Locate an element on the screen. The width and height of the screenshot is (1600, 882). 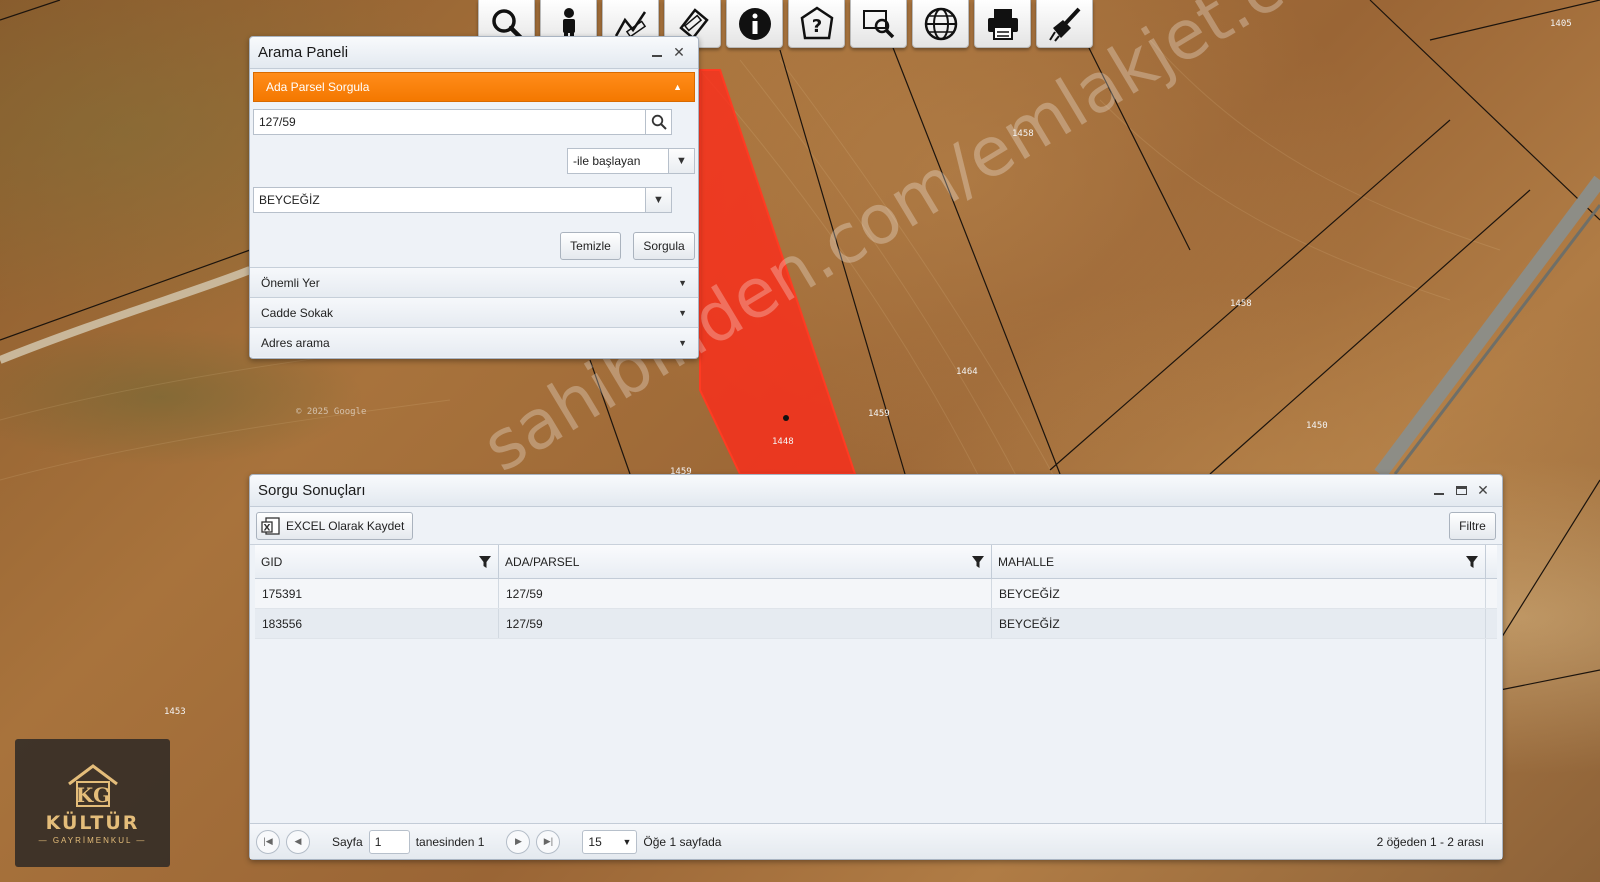
clear-icon is located at coordinates (1064, 24).